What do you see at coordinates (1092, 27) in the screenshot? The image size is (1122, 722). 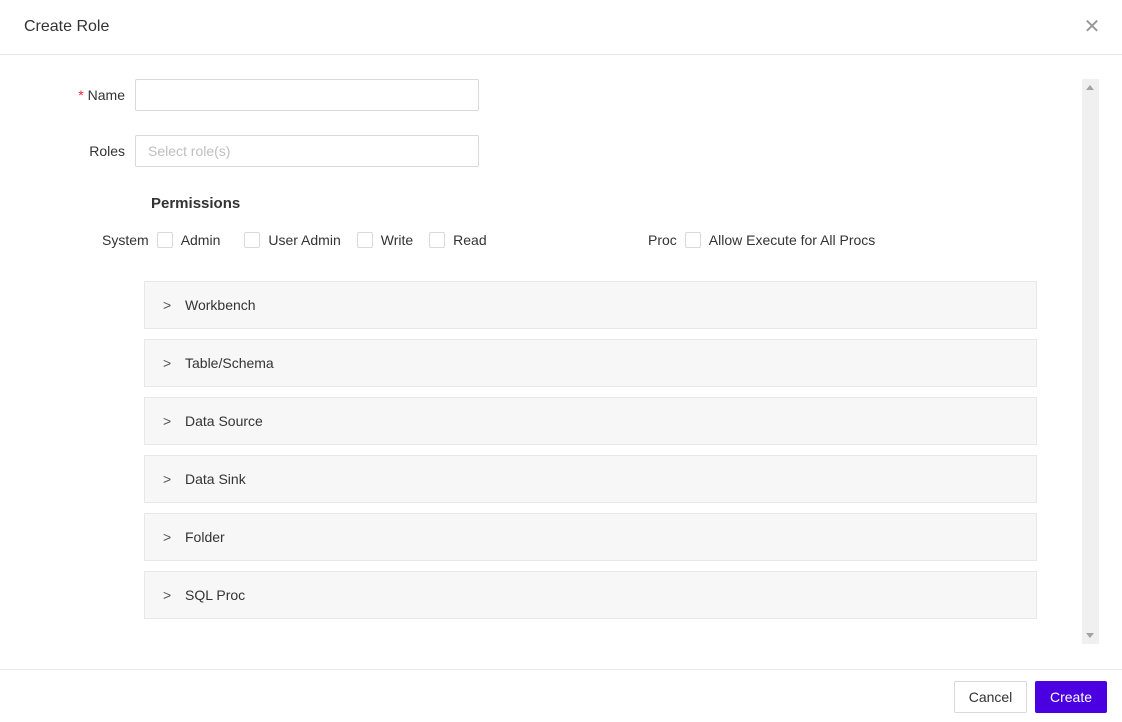 I see `close-icon: ✕` at bounding box center [1092, 27].